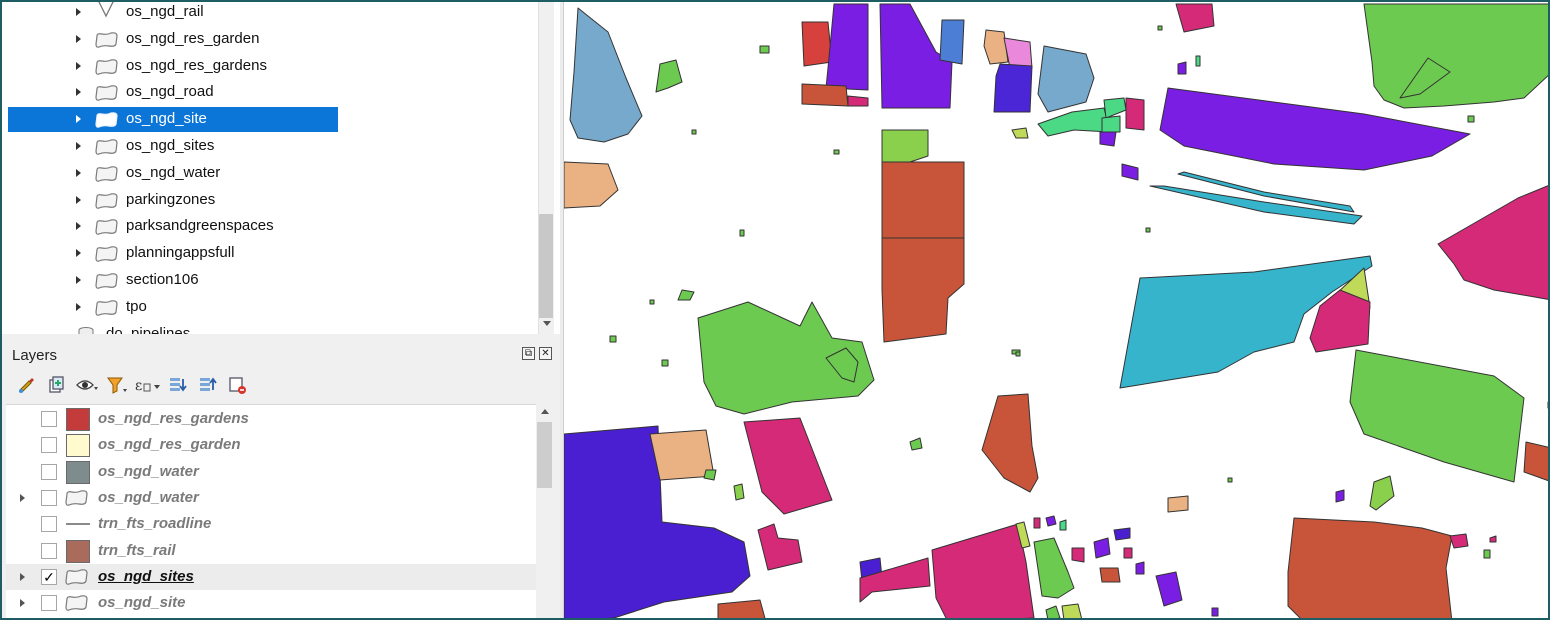 The image size is (1550, 620). Describe the element at coordinates (57, 385) in the screenshot. I see `add-group-icon` at that location.